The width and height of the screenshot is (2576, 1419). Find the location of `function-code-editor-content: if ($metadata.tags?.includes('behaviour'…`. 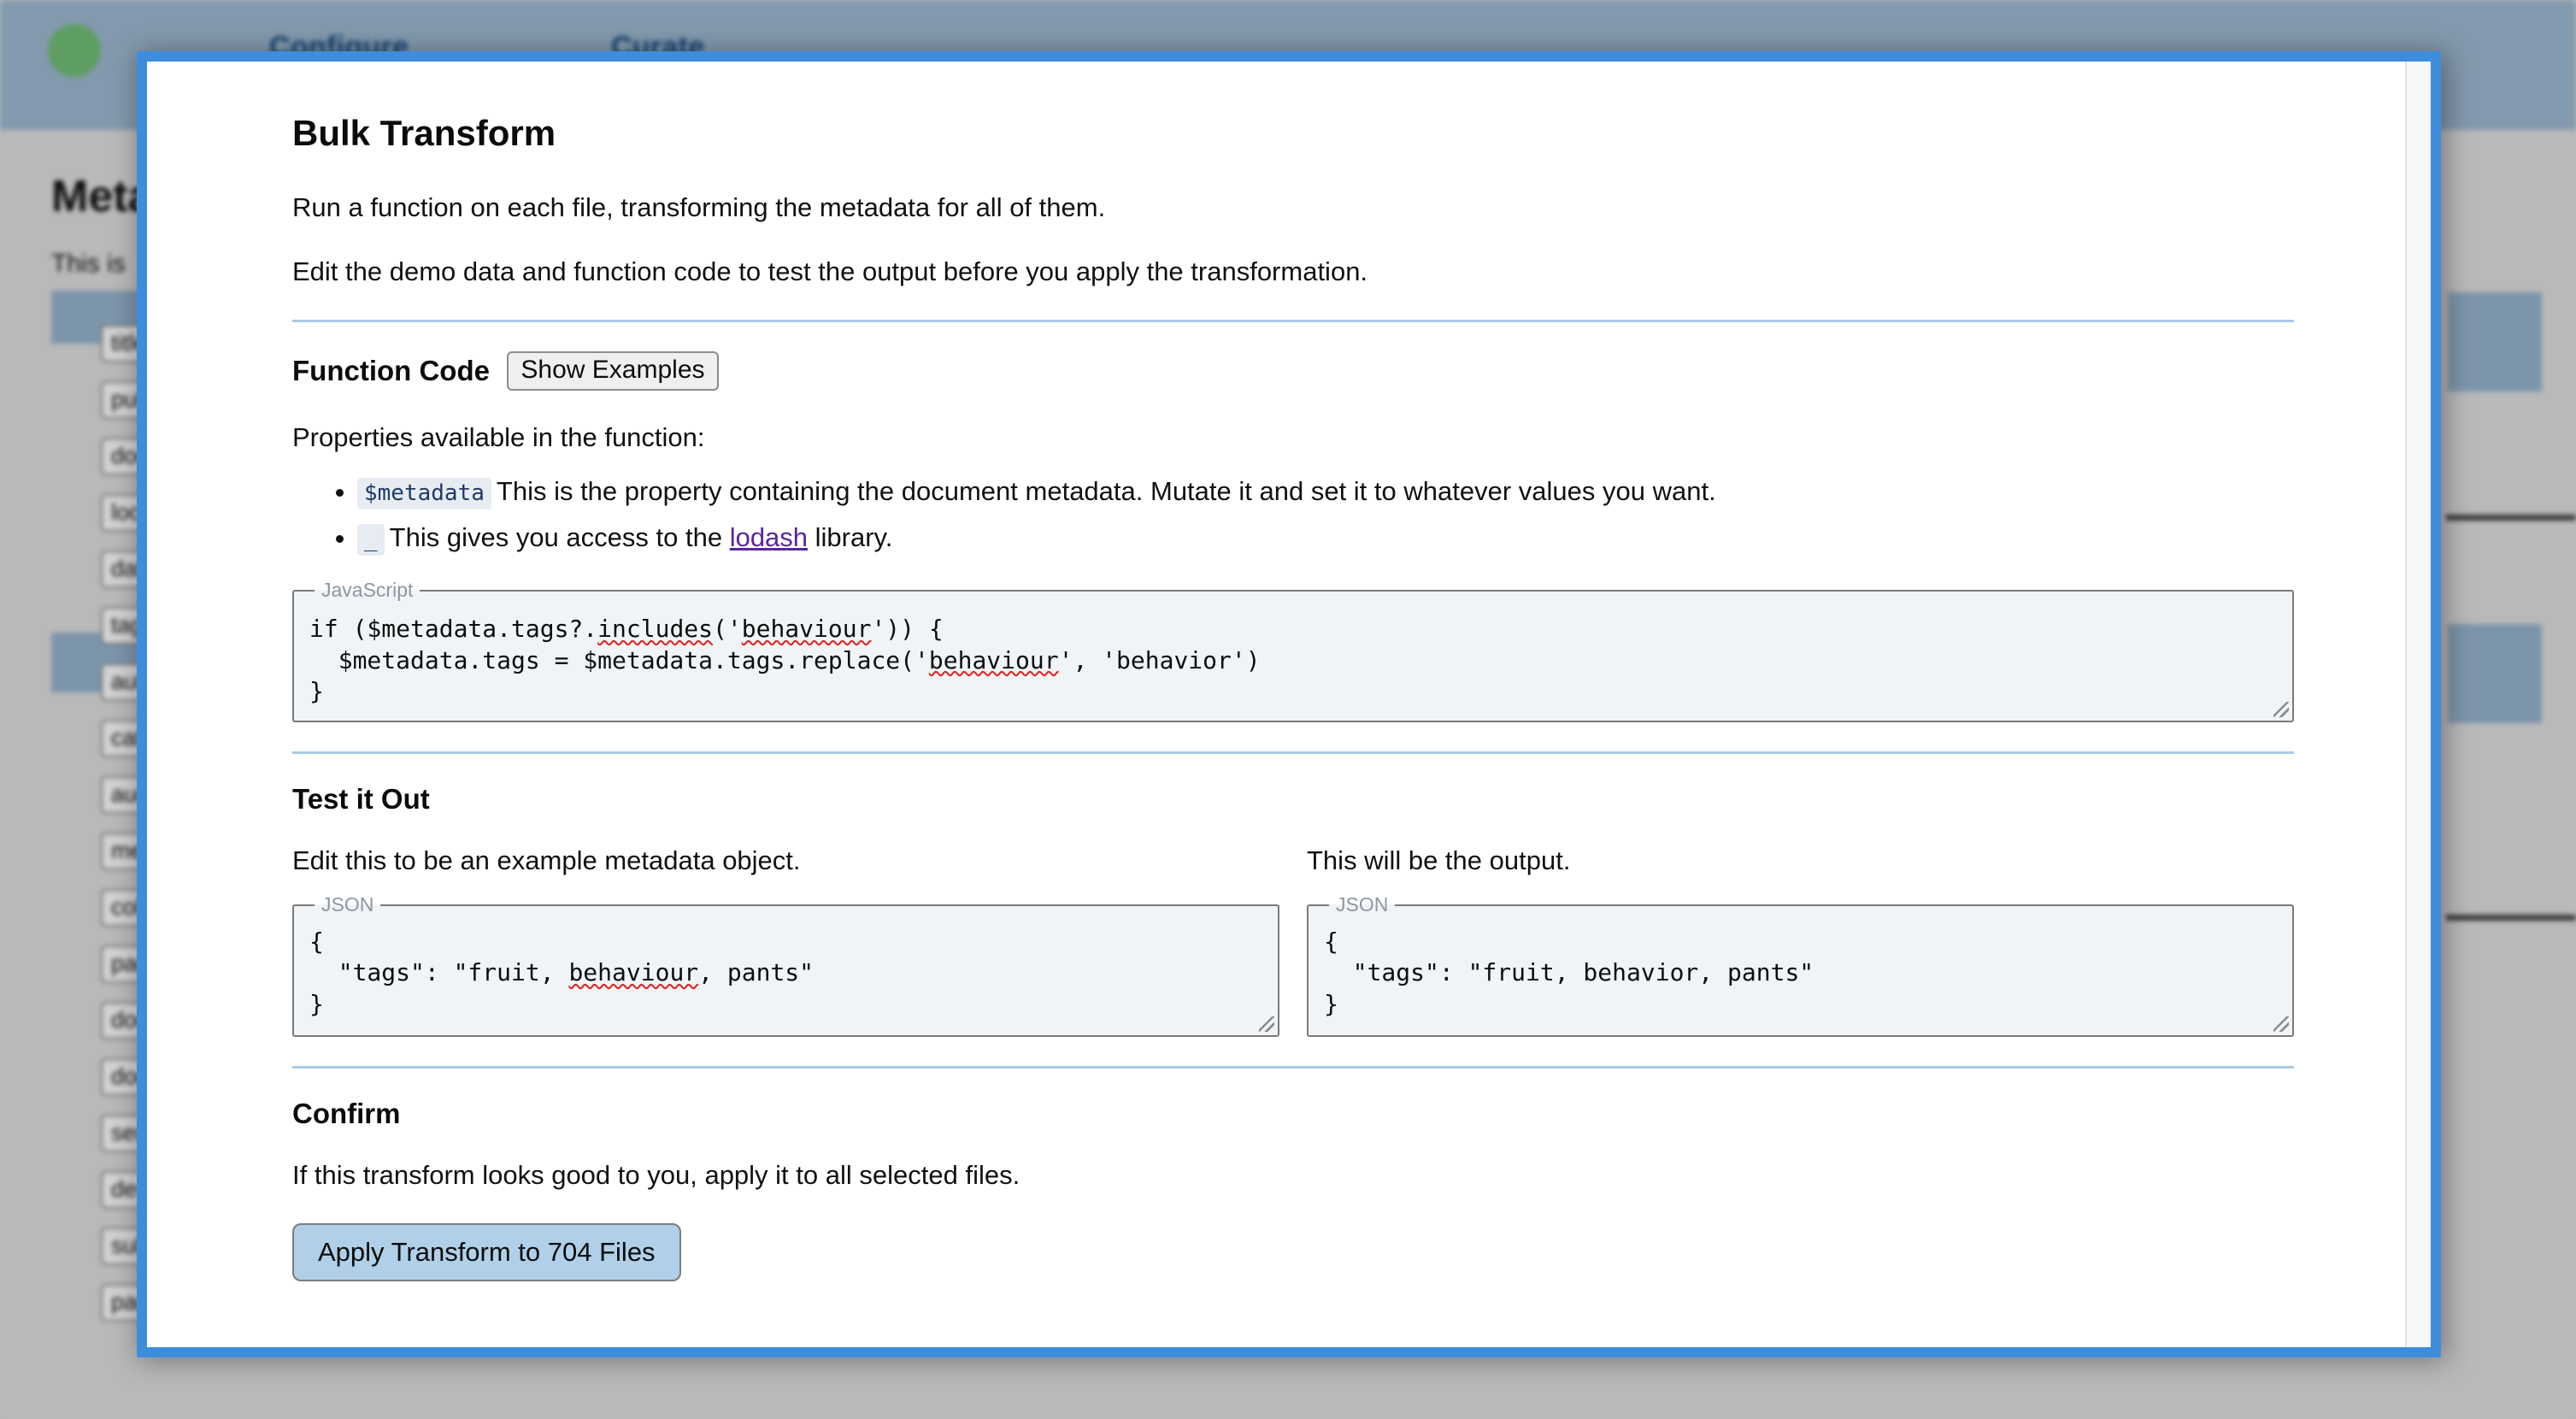

function-code-editor-content: if ($metadata.tags?.includes('behaviour'… is located at coordinates (1293, 660).